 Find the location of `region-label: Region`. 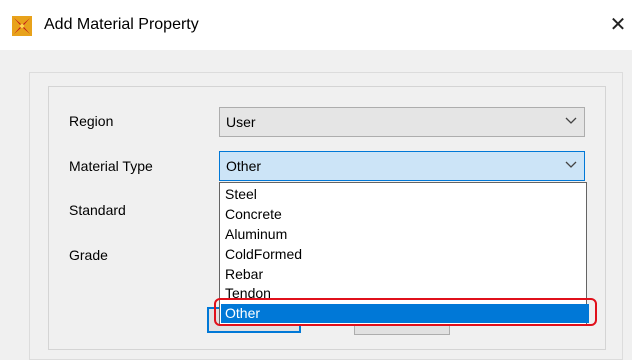

region-label: Region is located at coordinates (91, 121).